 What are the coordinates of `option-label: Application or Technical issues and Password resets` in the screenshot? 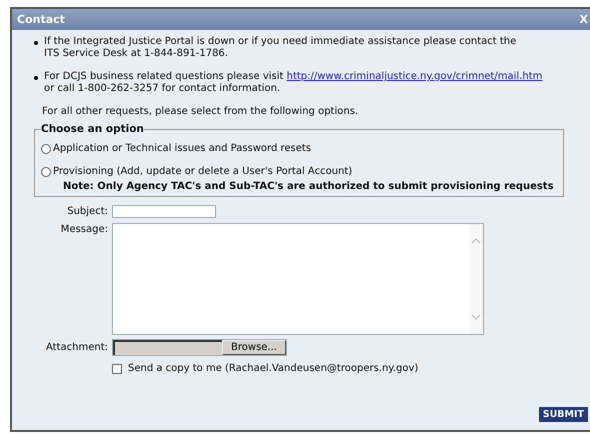 It's located at (182, 148).